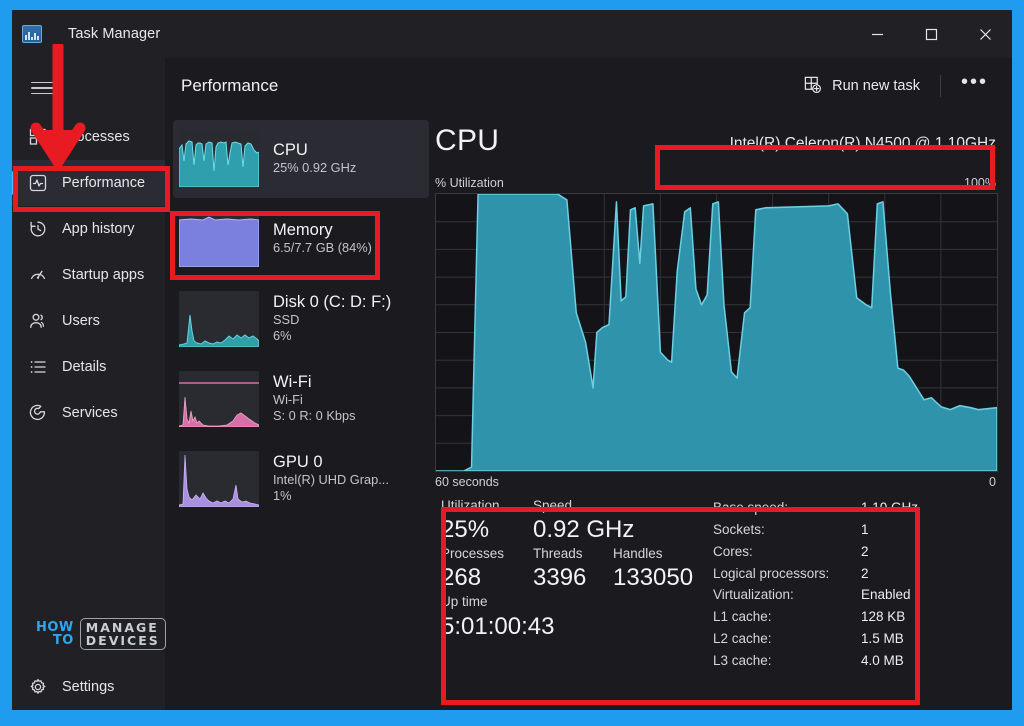 The width and height of the screenshot is (1024, 726). What do you see at coordinates (122, 640) in the screenshot?
I see `watermark-devices: DEVICES` at bounding box center [122, 640].